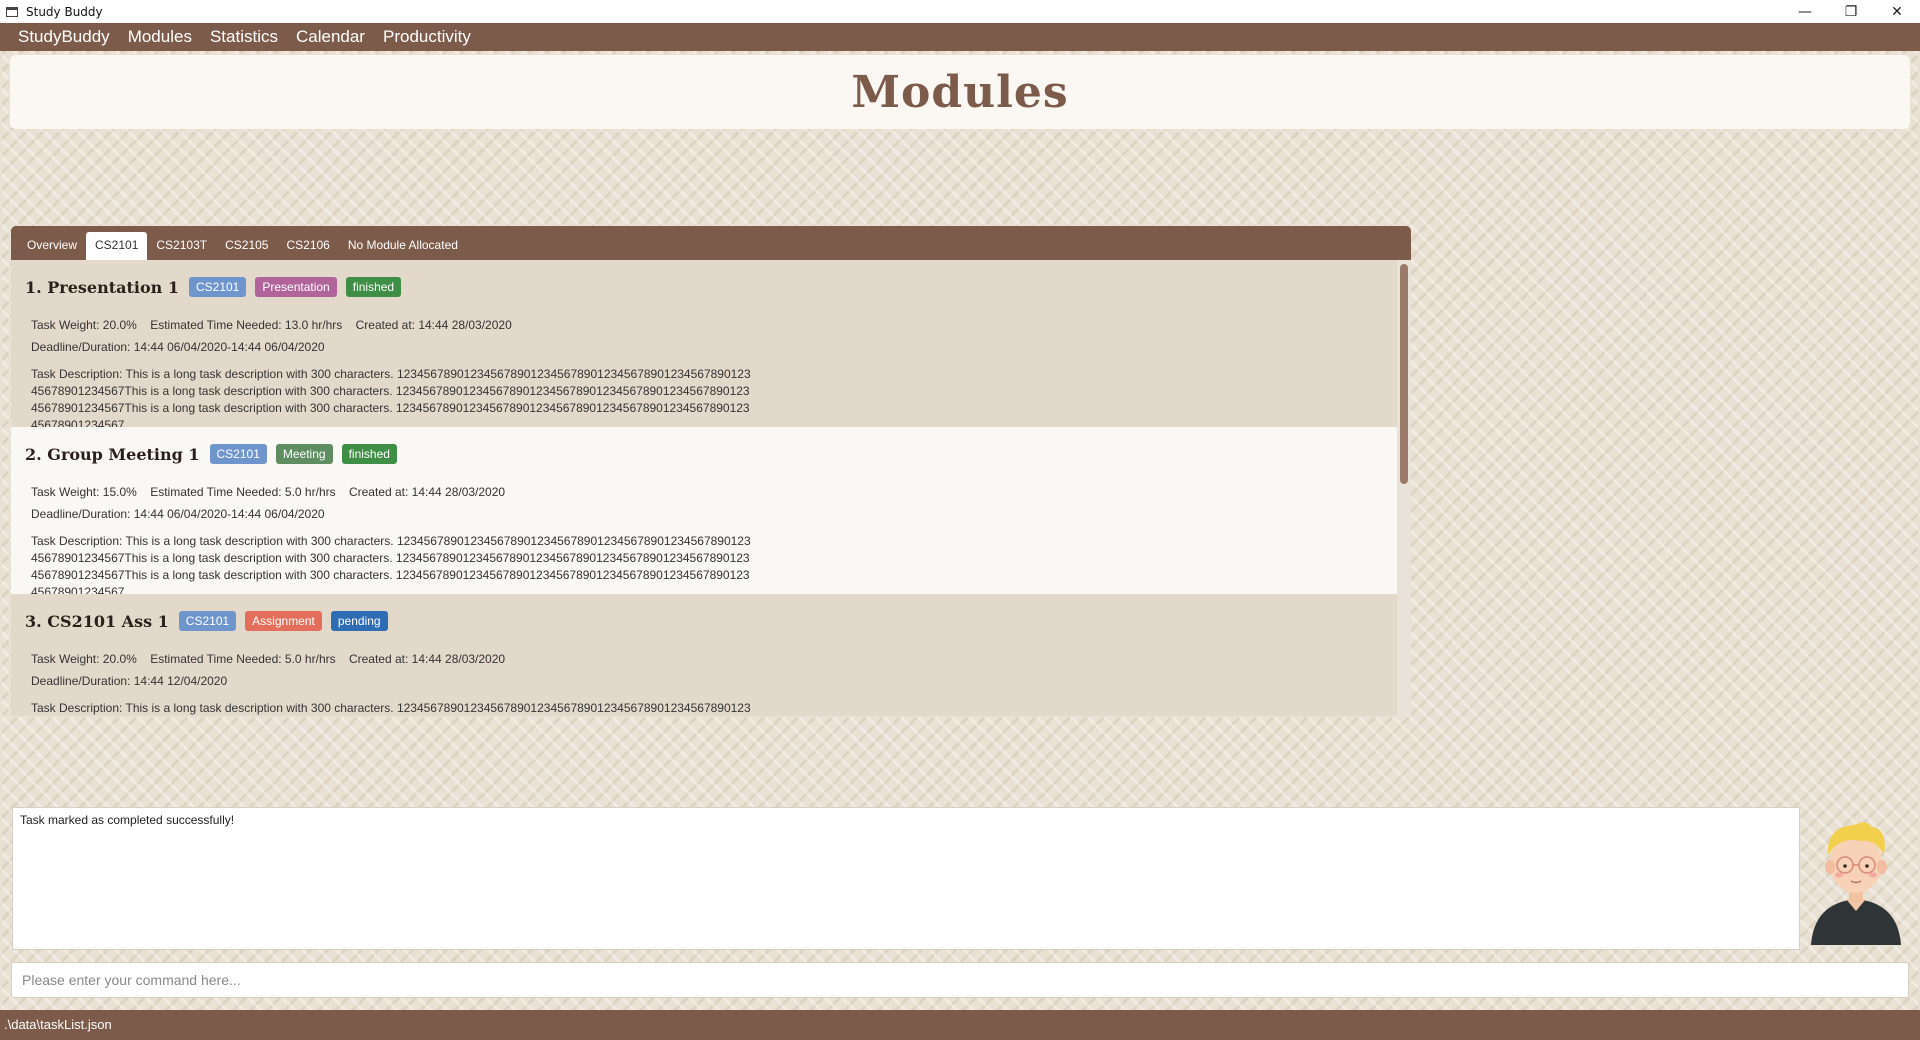 The width and height of the screenshot is (1920, 1040). What do you see at coordinates (64, 37) in the screenshot?
I see `menu-studybuddy: StudyBuddy` at bounding box center [64, 37].